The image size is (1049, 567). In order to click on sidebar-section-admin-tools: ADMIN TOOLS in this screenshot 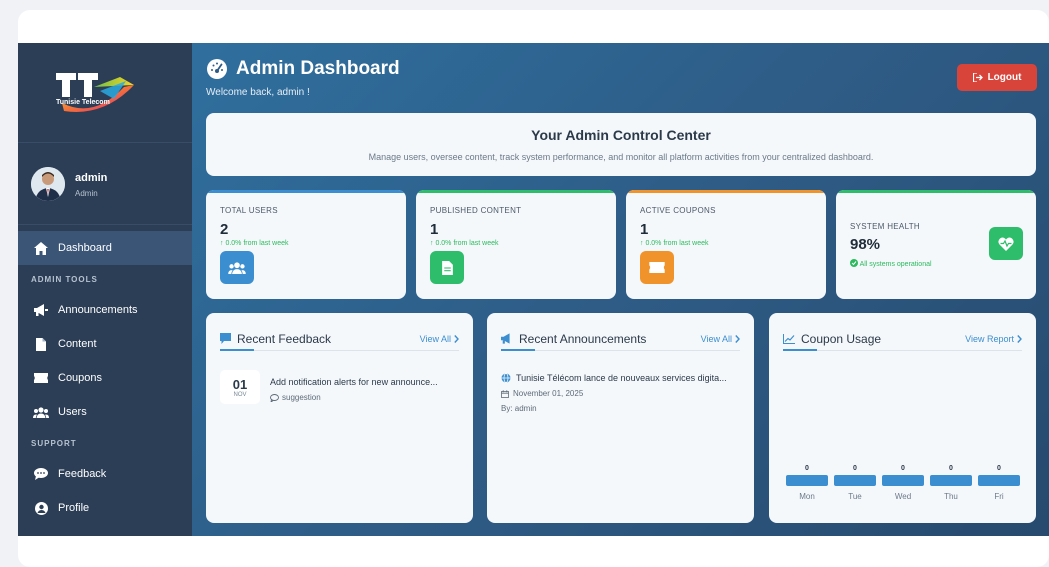, I will do `click(64, 279)`.